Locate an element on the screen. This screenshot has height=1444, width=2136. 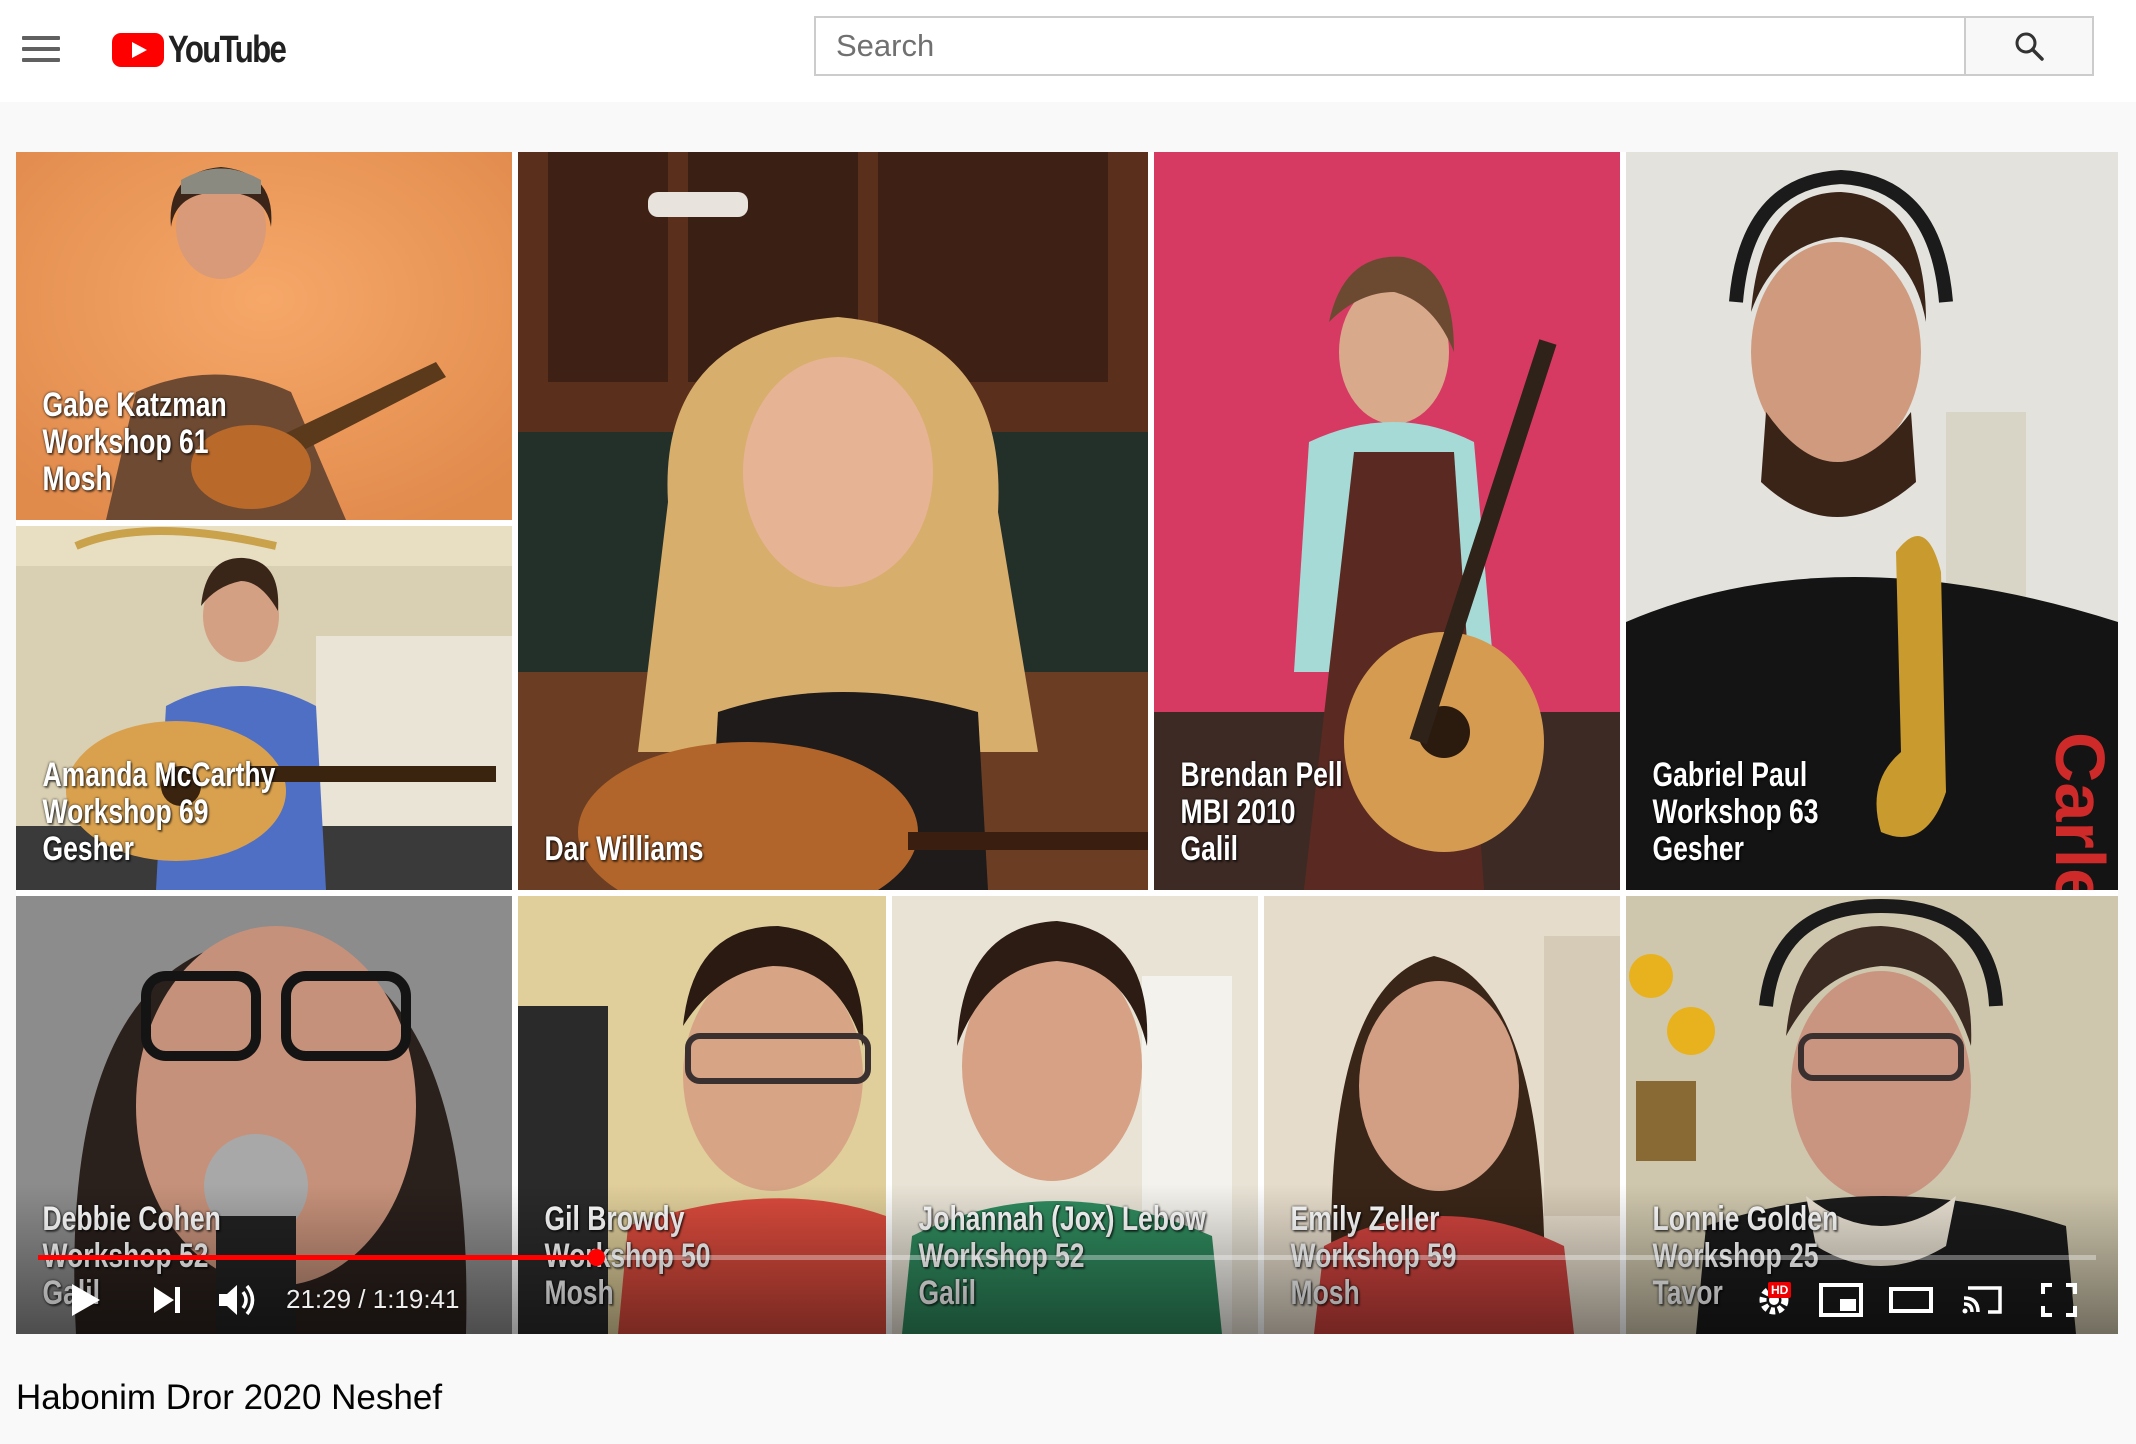
participant-tile: Amanda McCarthy Workshop 69 Gesher is located at coordinates (264, 708).